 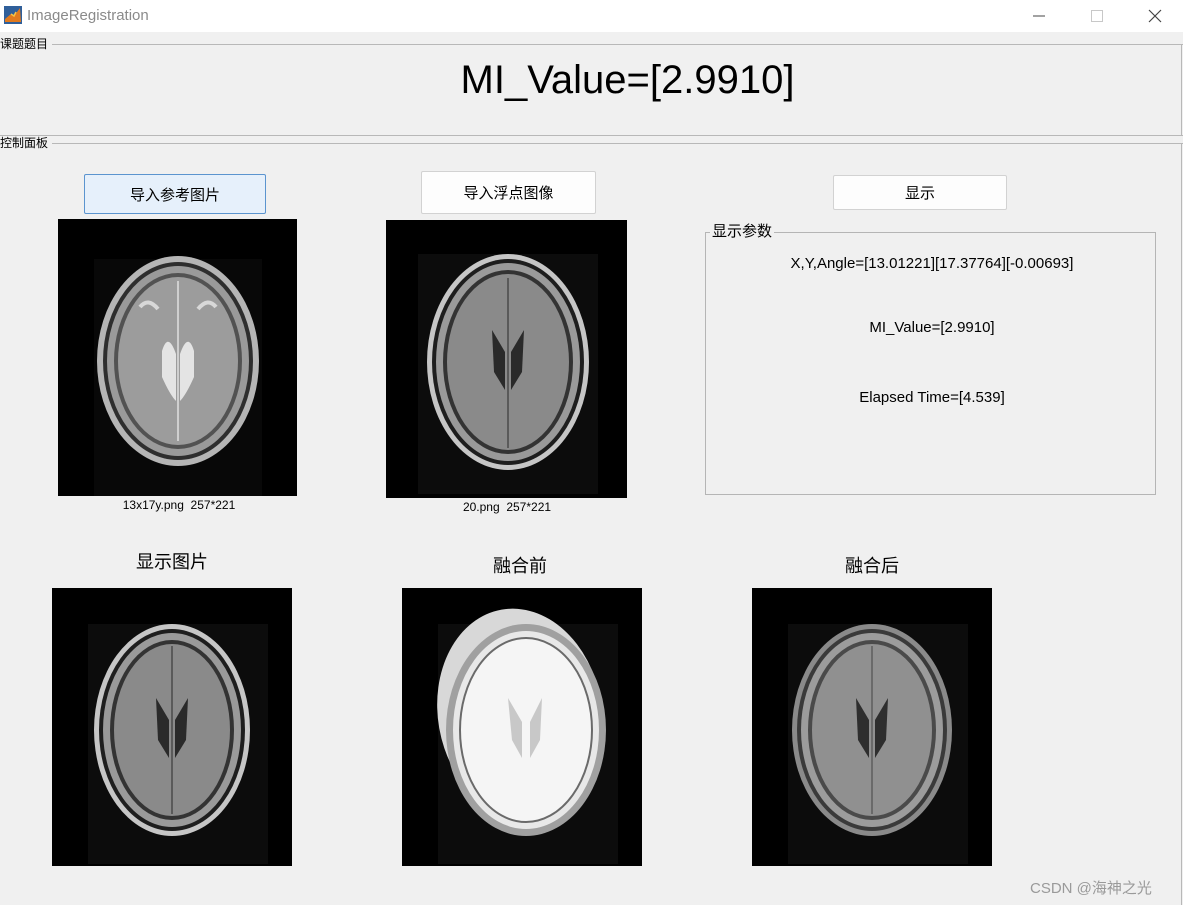 What do you see at coordinates (175, 194) in the screenshot?
I see `import-reference-button: 导入参考图片` at bounding box center [175, 194].